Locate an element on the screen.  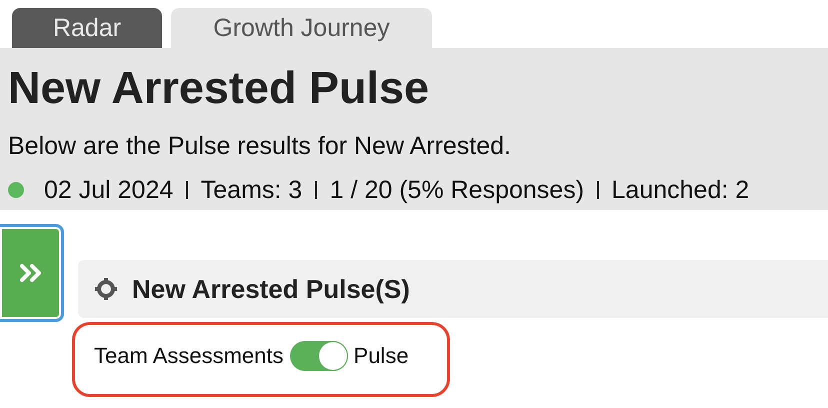
tab: Growth Journey is located at coordinates (301, 28).